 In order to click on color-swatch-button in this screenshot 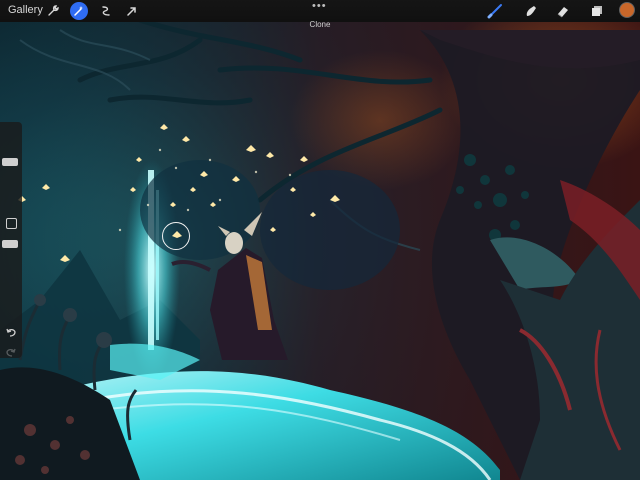, I will do `click(627, 10)`.